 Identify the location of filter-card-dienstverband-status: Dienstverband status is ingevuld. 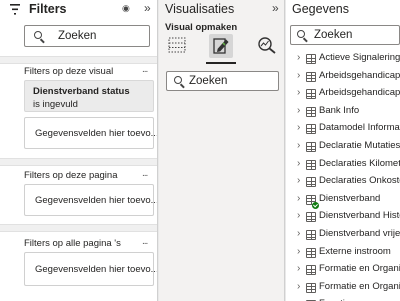
(89, 96).